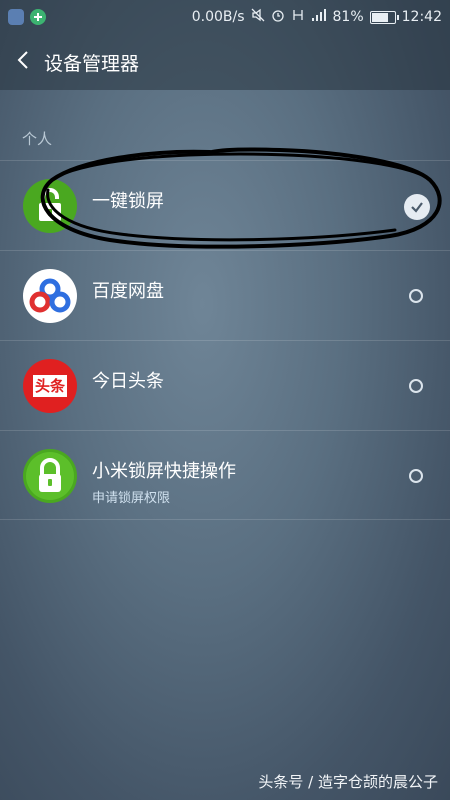 The height and width of the screenshot is (800, 450). What do you see at coordinates (164, 471) in the screenshot?
I see `app-name: 小米锁屏快捷操作` at bounding box center [164, 471].